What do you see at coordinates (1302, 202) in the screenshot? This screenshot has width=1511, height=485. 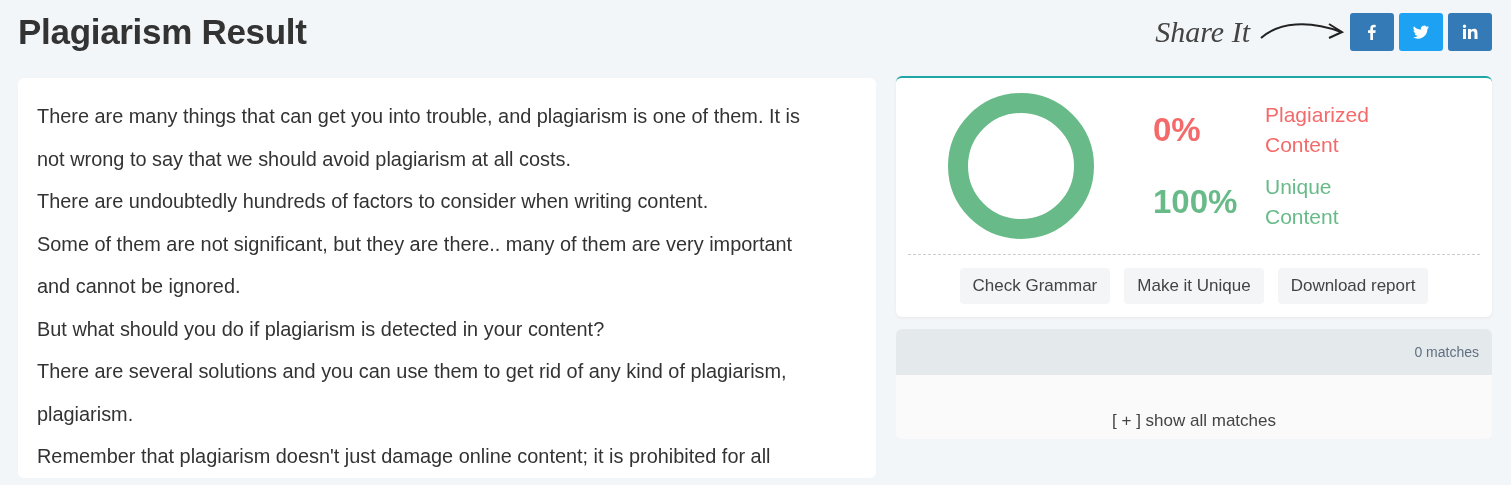 I see `result-label: Unique Content` at bounding box center [1302, 202].